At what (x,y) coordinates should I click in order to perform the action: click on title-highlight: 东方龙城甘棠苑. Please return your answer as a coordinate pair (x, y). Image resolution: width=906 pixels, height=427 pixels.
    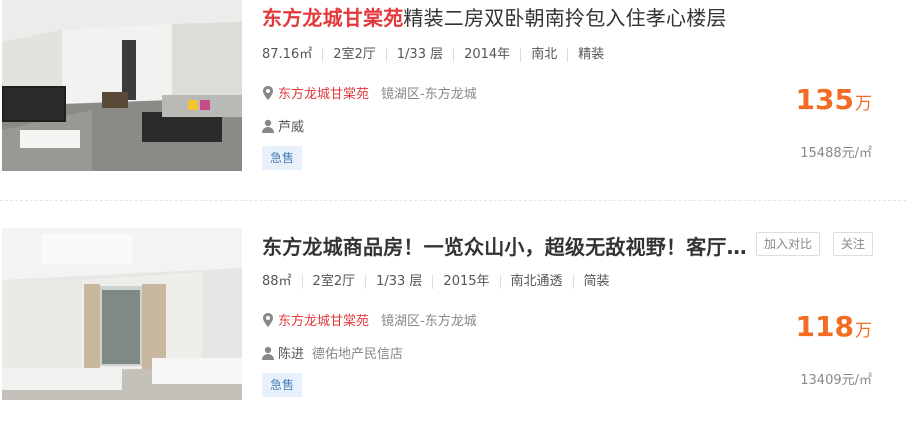
    Looking at the image, I should click on (333, 18).